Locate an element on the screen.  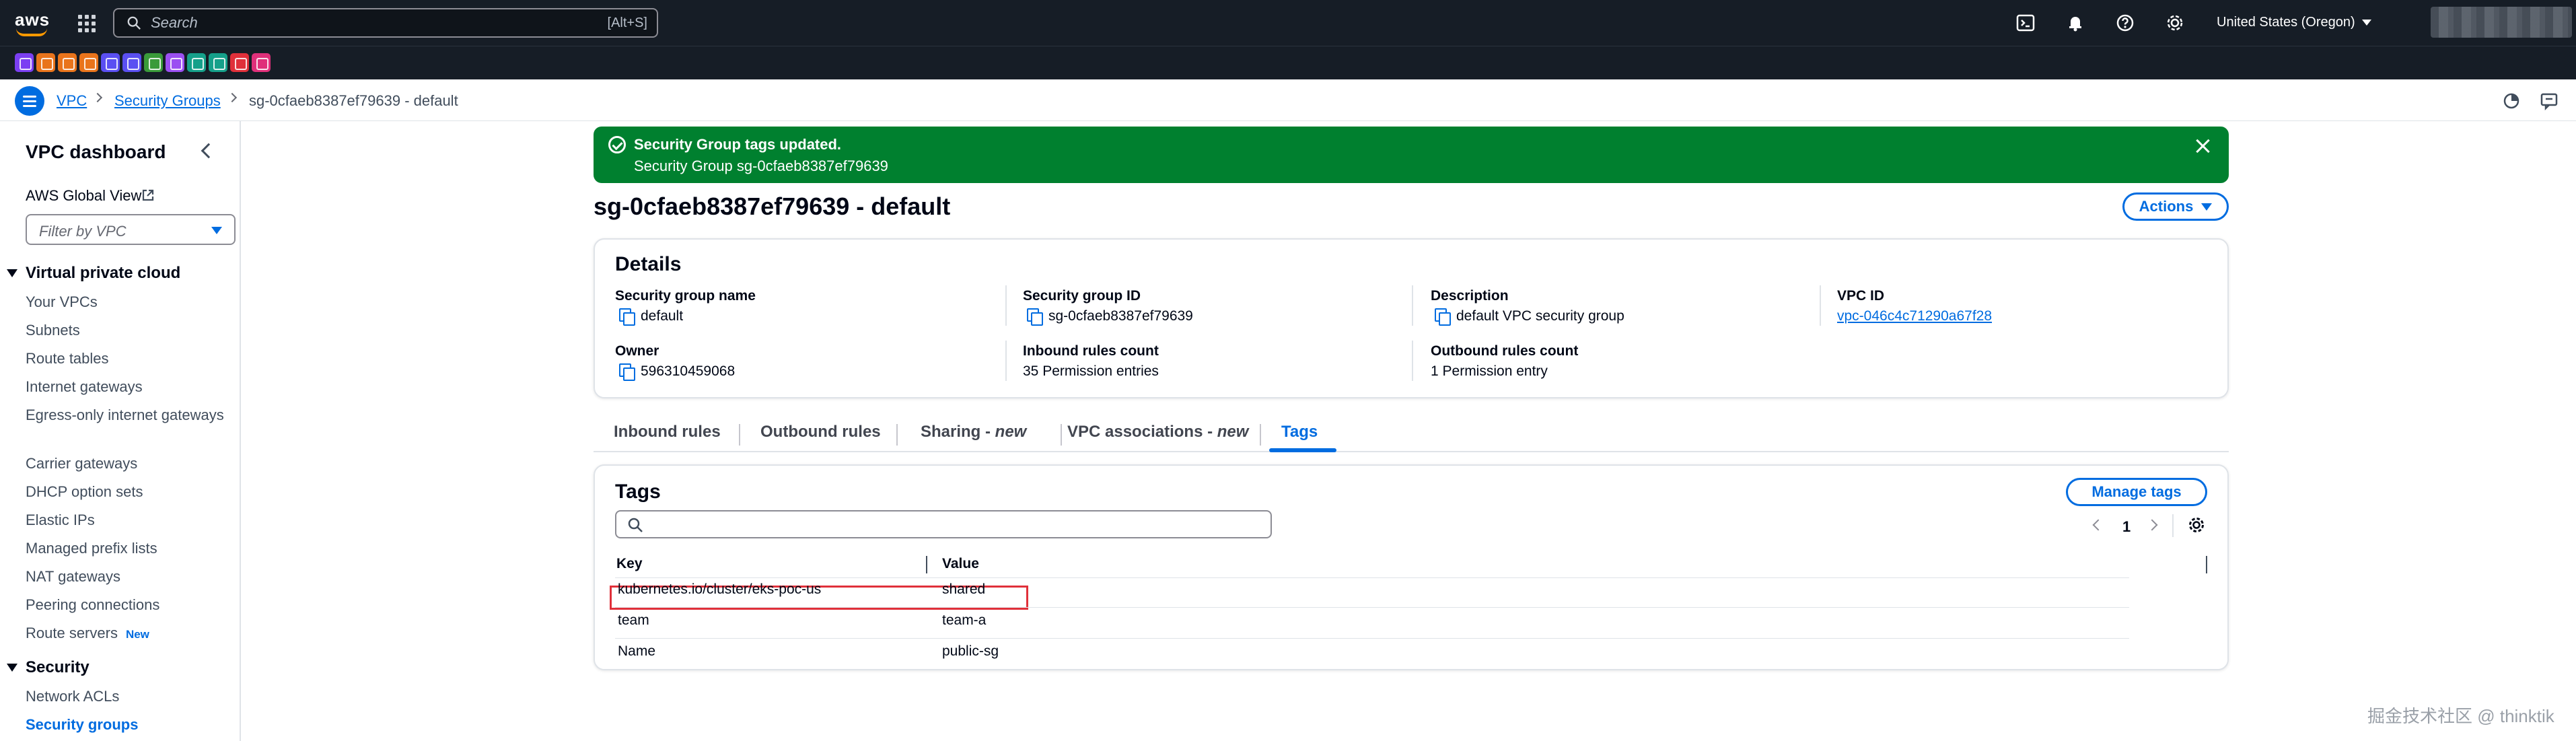
info-panel-icon is located at coordinates (2511, 101).